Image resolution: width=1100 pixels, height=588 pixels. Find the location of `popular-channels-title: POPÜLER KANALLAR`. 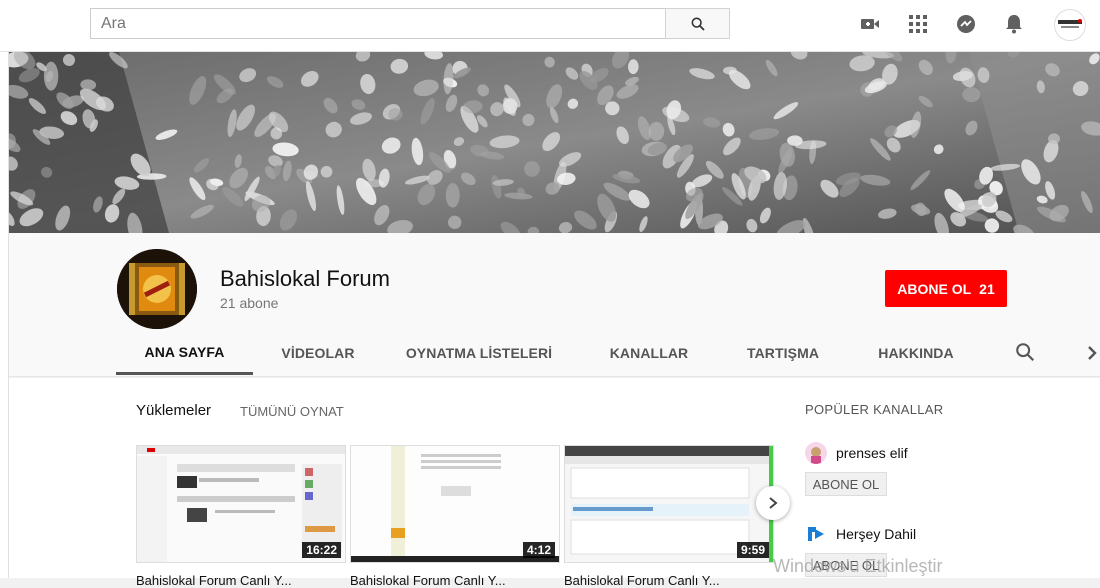

popular-channels-title: POPÜLER KANALLAR is located at coordinates (874, 409).